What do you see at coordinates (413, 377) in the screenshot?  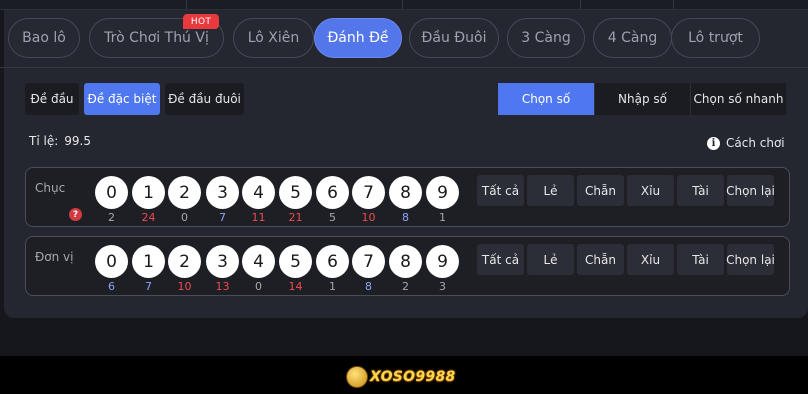 I see `logo-text: XOSO9988` at bounding box center [413, 377].